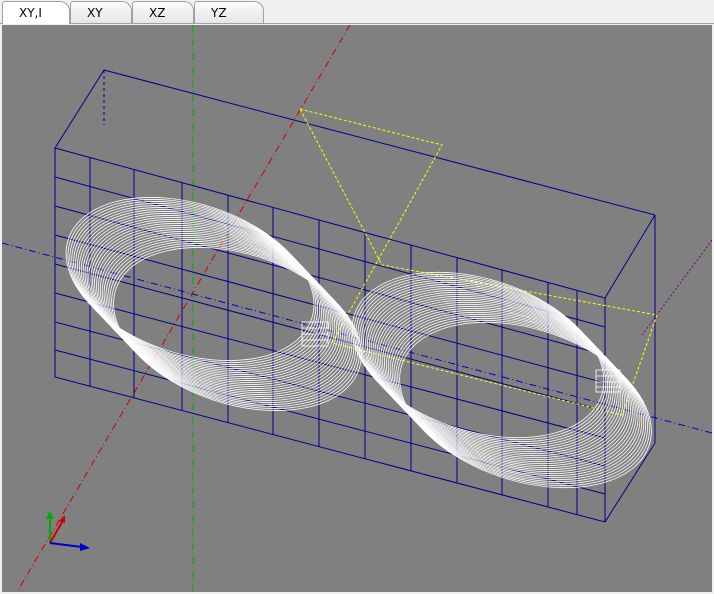 Image resolution: width=714 pixels, height=594 pixels. Describe the element at coordinates (101, 12) in the screenshot. I see `tab-xy: XY` at that location.